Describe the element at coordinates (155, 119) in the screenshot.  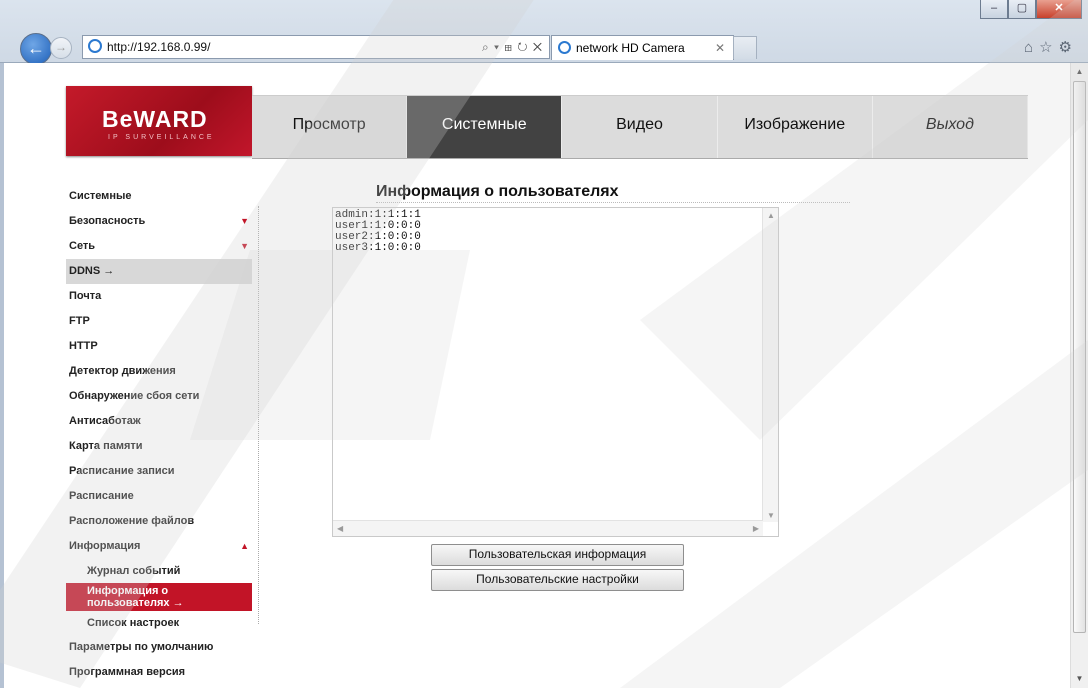
I see `logo-brand: BeWARD` at that location.